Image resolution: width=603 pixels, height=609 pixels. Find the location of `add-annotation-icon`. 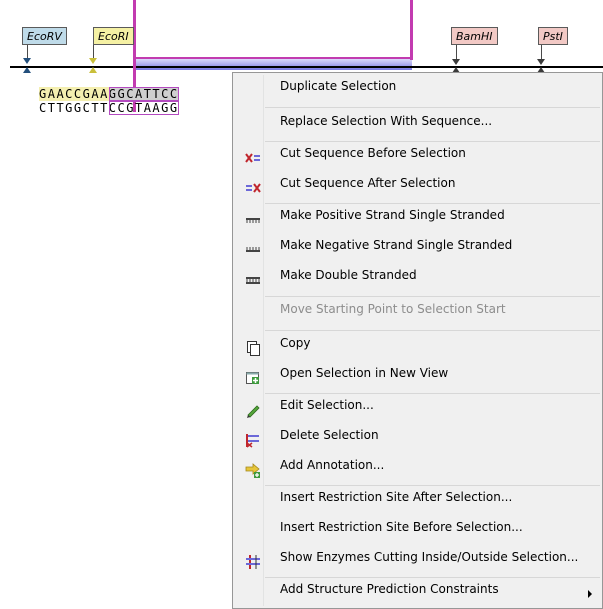

add-annotation-icon is located at coordinates (253, 470).